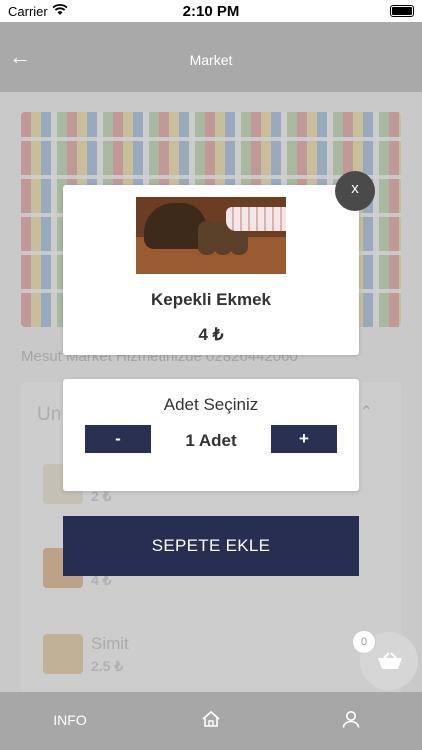  Describe the element at coordinates (211, 546) in the screenshot. I see `add-to-cart-button: SEPETE EKLE` at that location.